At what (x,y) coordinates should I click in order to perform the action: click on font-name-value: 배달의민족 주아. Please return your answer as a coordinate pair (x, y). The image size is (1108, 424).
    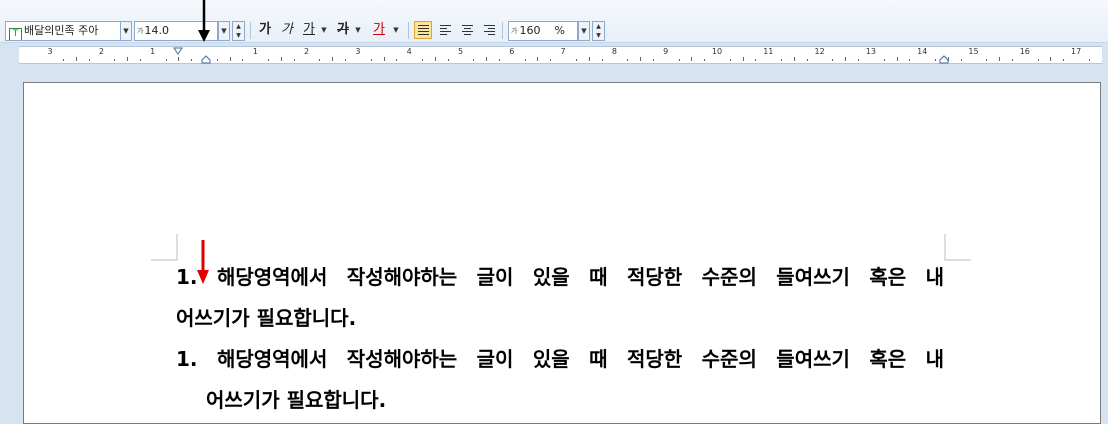
    Looking at the image, I should click on (61, 30).